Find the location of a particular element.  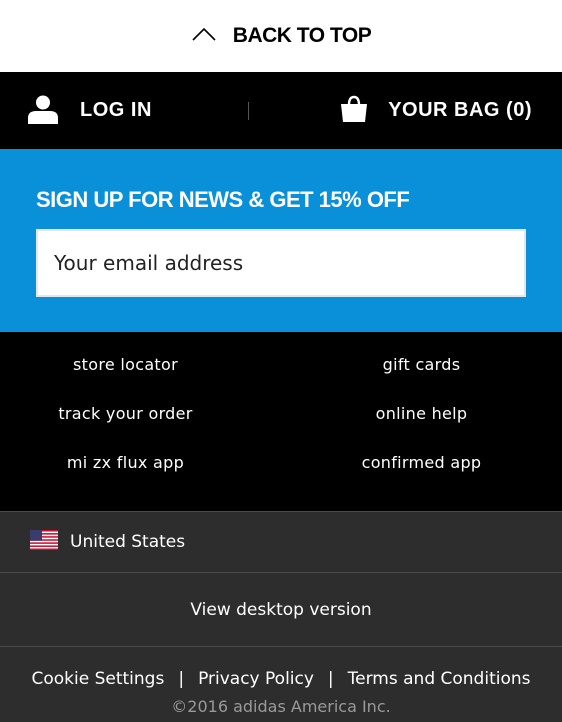

confirmed-app-link: confirmed app is located at coordinates (421, 462).